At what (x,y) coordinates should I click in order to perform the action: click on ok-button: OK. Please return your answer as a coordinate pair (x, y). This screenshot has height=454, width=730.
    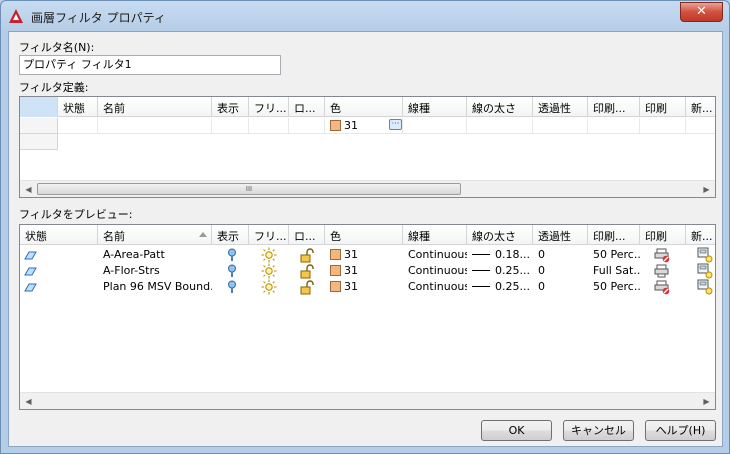
    Looking at the image, I should click on (516, 430).